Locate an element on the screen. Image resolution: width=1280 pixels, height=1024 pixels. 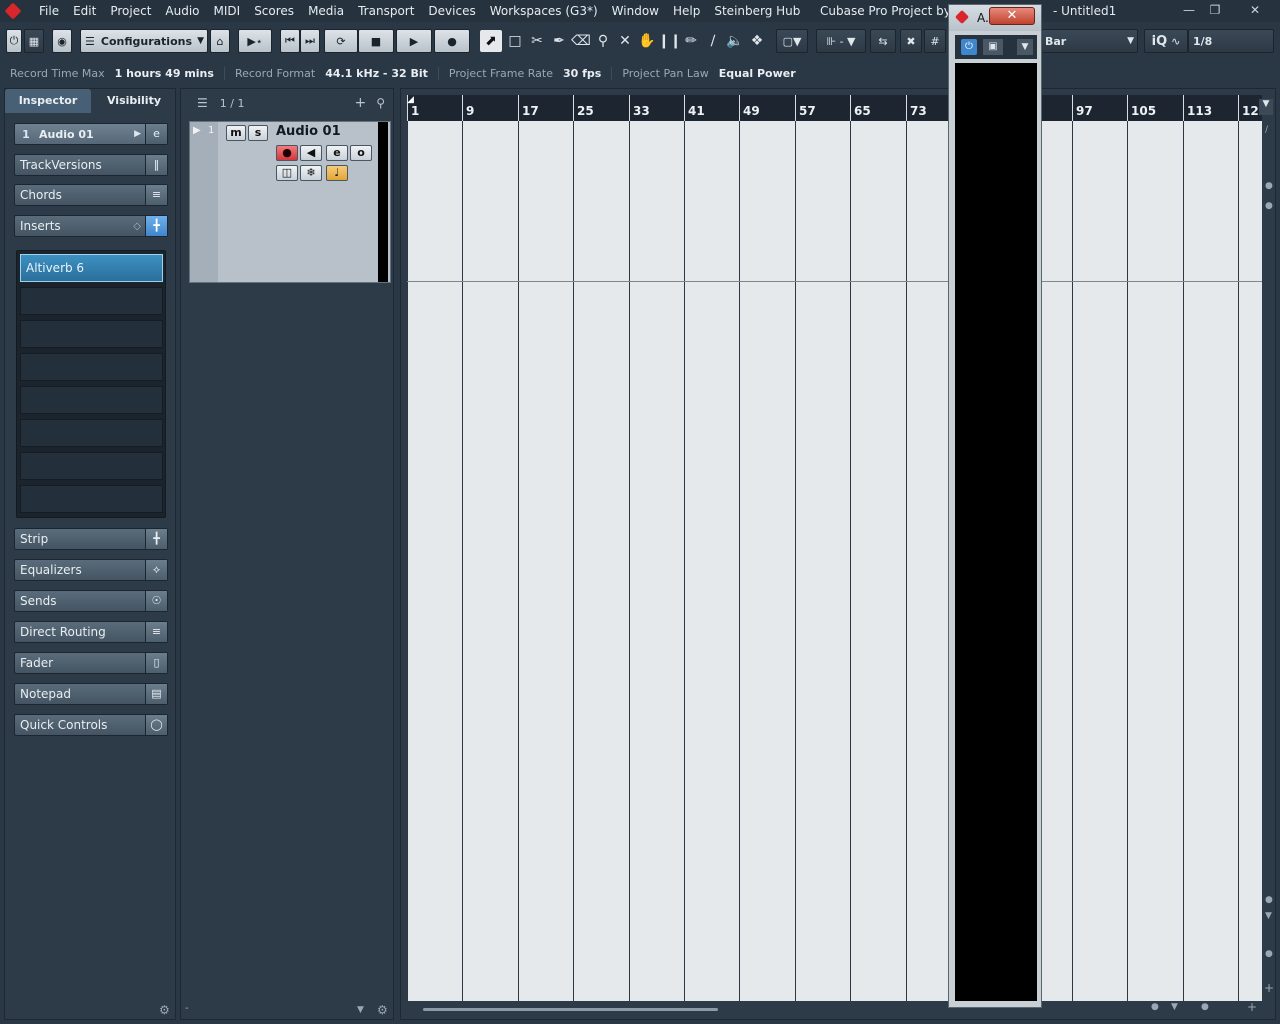
search-icon: ⚲ is located at coordinates (380, 103).